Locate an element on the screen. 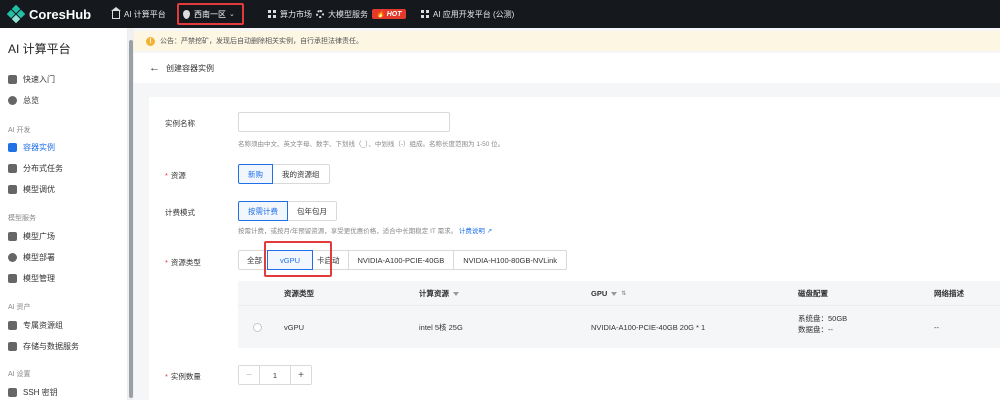  region-selector: 西南一区 ⌄ is located at coordinates (210, 14).